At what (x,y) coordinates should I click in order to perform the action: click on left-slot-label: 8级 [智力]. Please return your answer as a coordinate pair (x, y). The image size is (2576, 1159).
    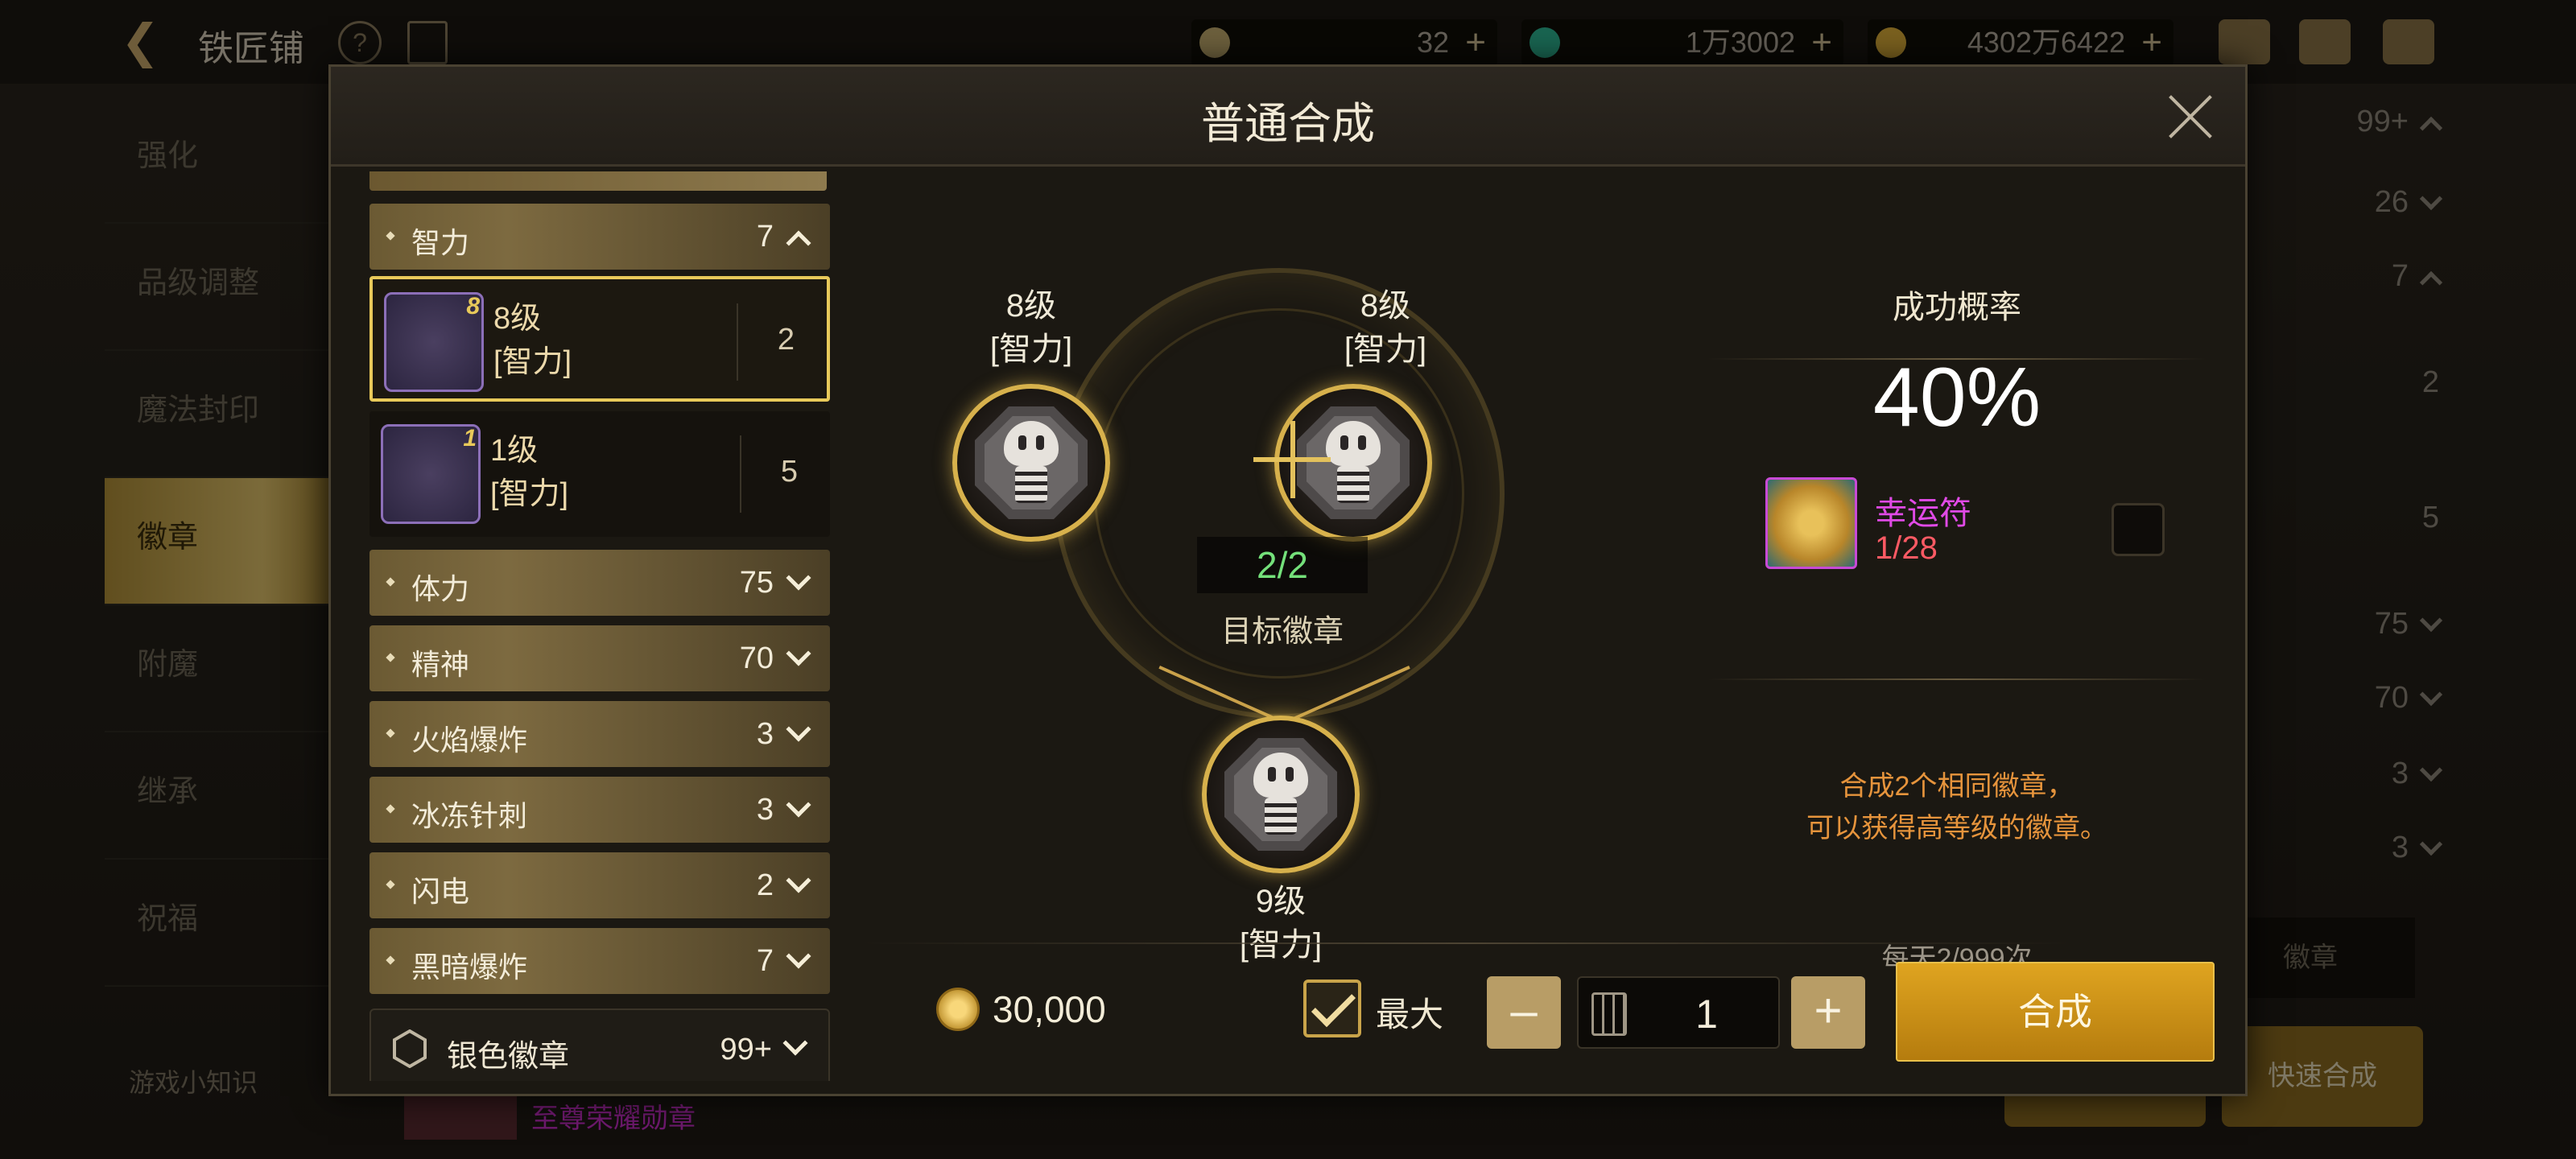
    Looking at the image, I should click on (1031, 327).